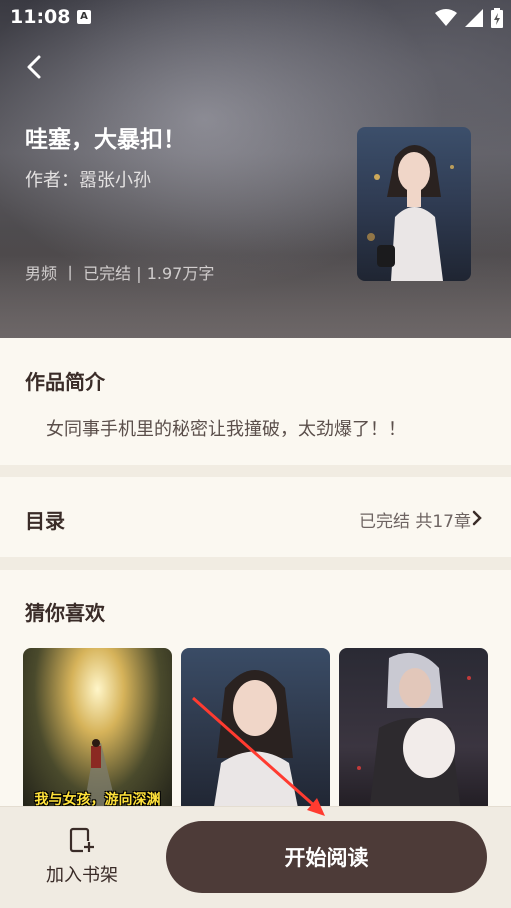  What do you see at coordinates (255, 517) in the screenshot?
I see `toc-row: 目录 已完结 共17章` at bounding box center [255, 517].